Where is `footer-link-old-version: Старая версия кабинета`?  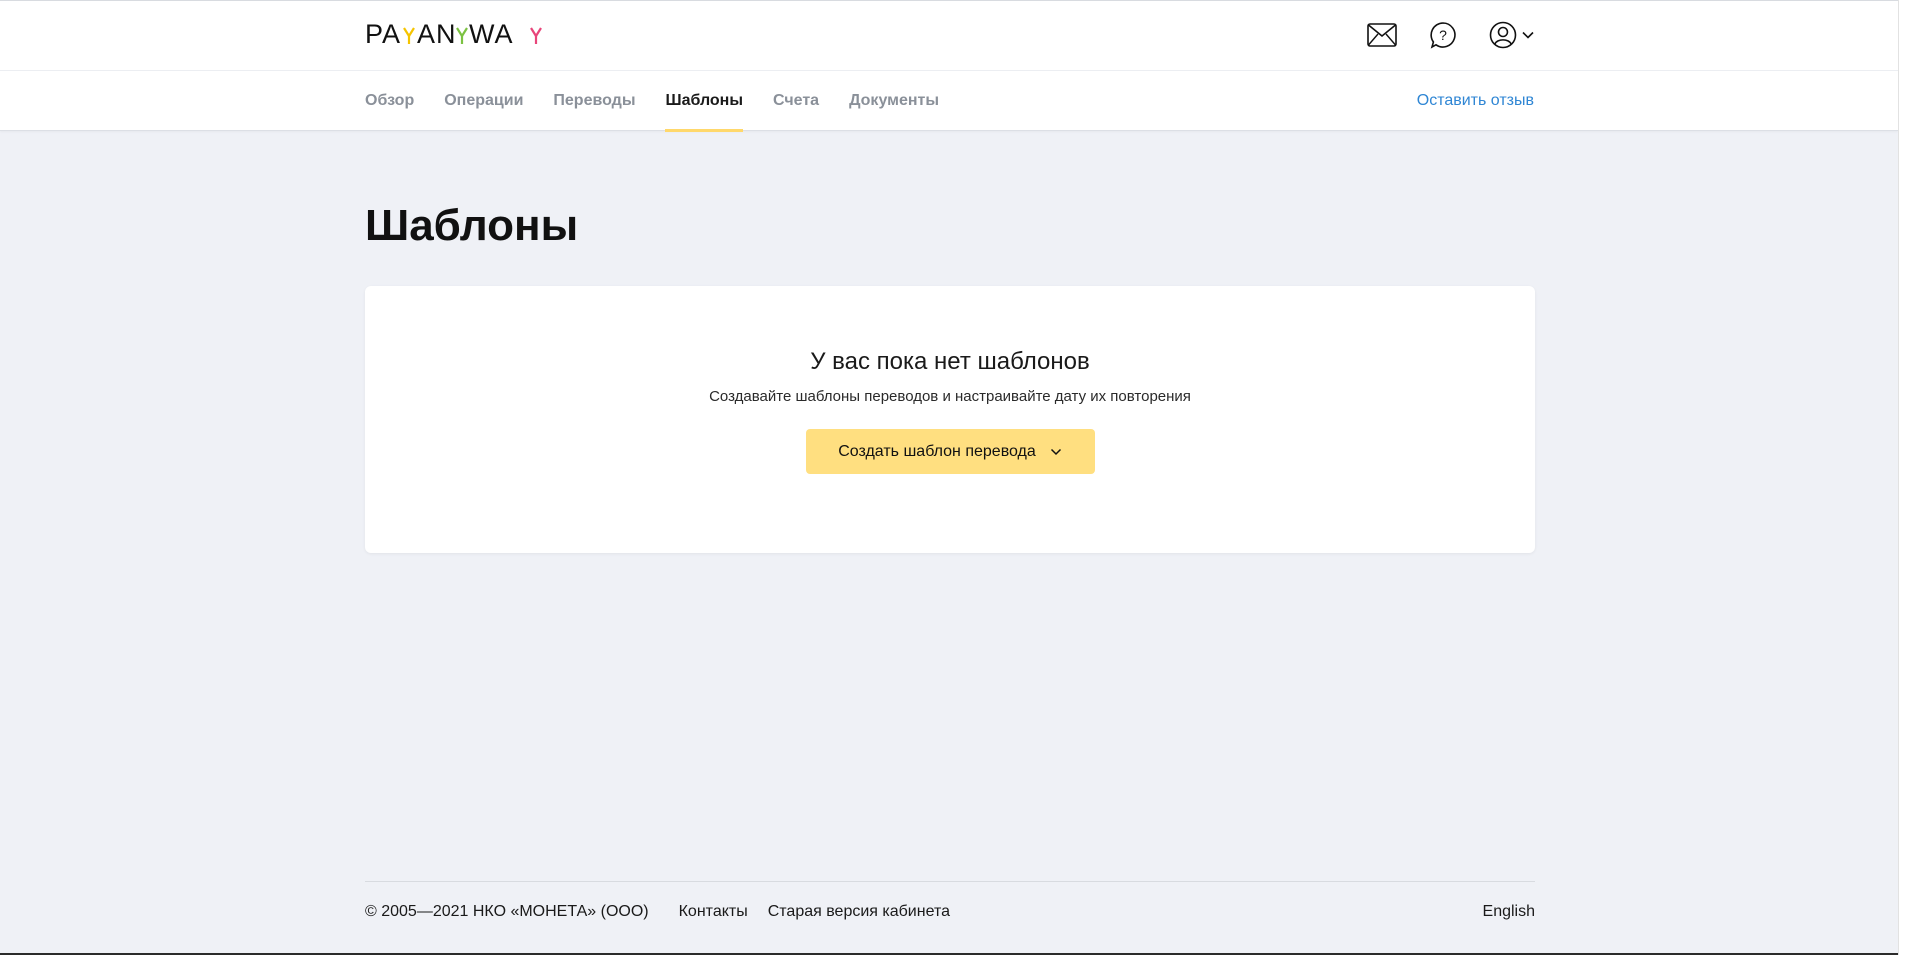 footer-link-old-version: Старая версия кабинета is located at coordinates (859, 912).